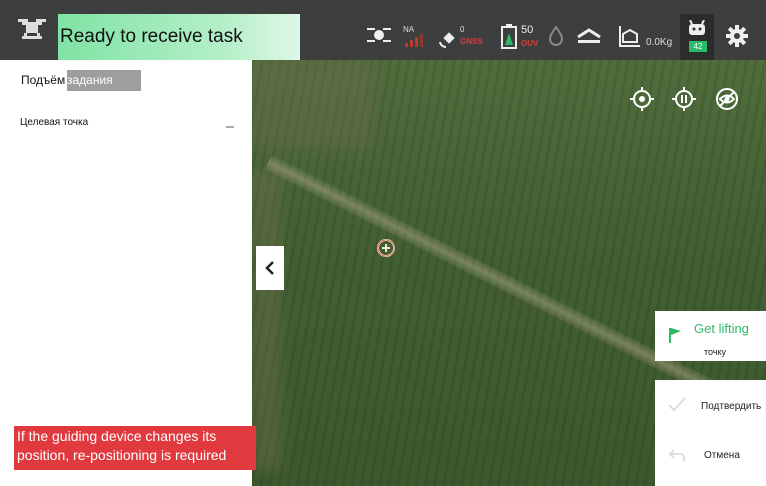 The width and height of the screenshot is (766, 486). What do you see at coordinates (727, 99) in the screenshot?
I see `view-toggle-eye-icon` at bounding box center [727, 99].